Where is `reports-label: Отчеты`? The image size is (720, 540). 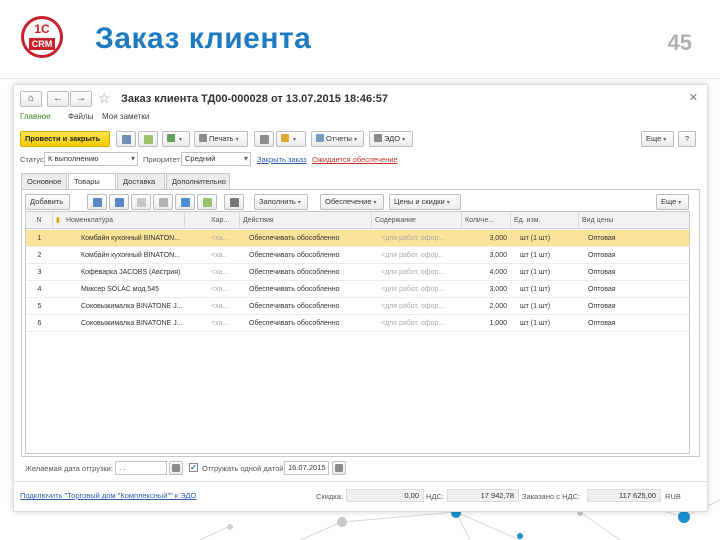 reports-label: Отчеты is located at coordinates (339, 138).